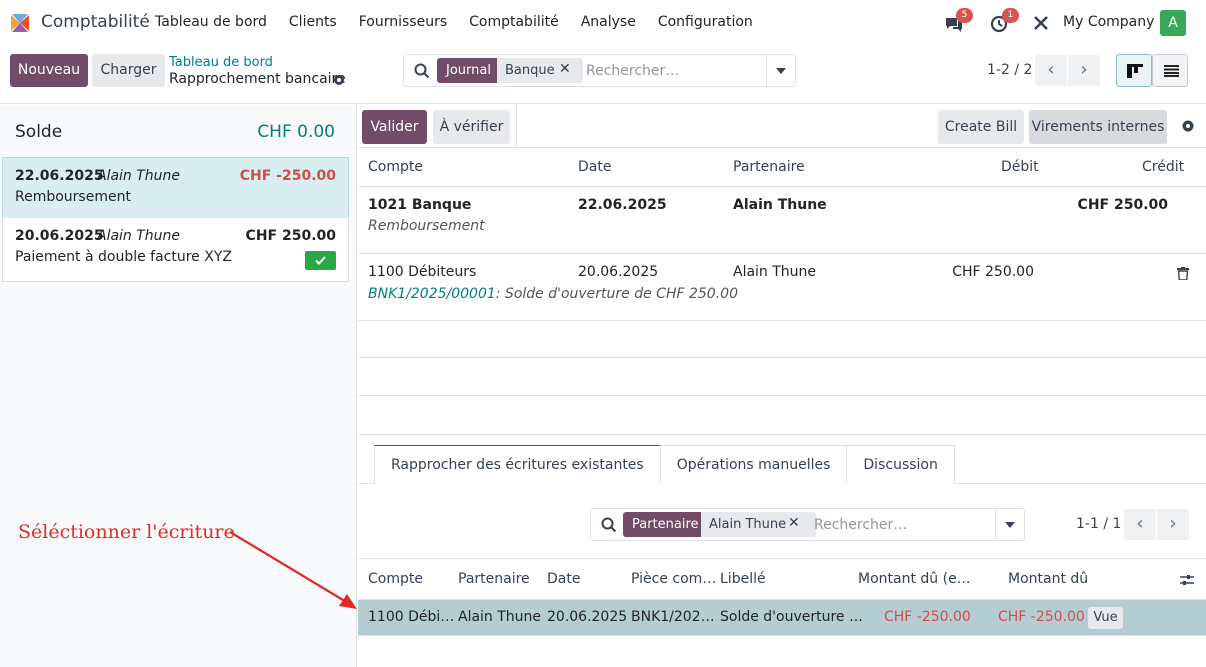 The height and width of the screenshot is (667, 1206). Describe the element at coordinates (1187, 580) in the screenshot. I see `column-settings-icon` at that location.